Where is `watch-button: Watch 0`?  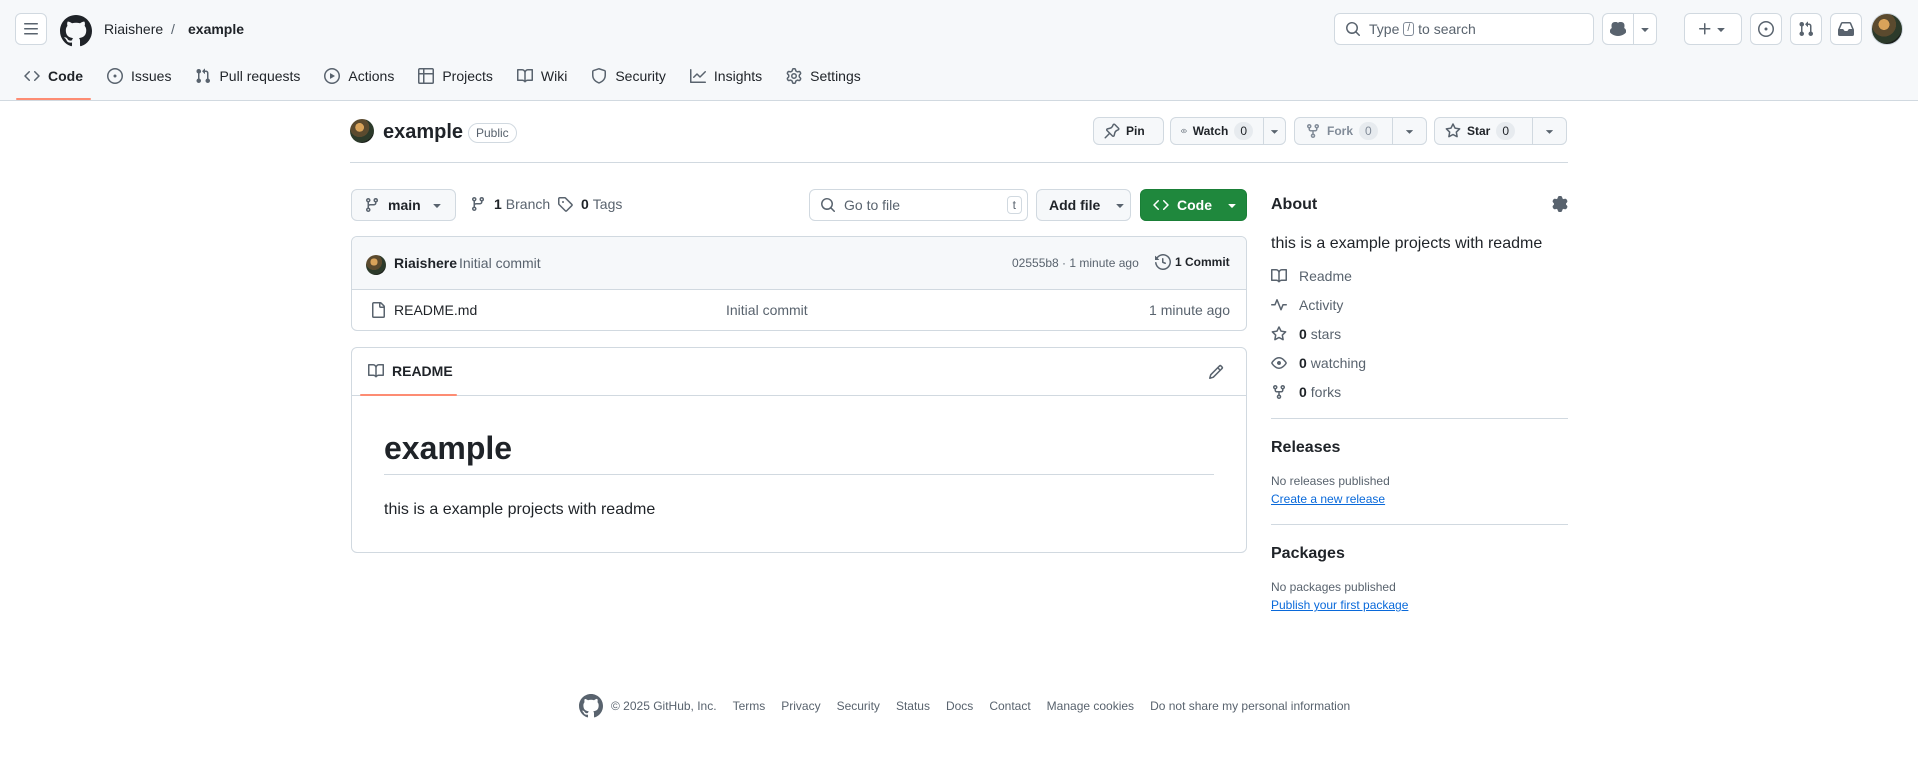
watch-button: Watch 0 is located at coordinates (1217, 131).